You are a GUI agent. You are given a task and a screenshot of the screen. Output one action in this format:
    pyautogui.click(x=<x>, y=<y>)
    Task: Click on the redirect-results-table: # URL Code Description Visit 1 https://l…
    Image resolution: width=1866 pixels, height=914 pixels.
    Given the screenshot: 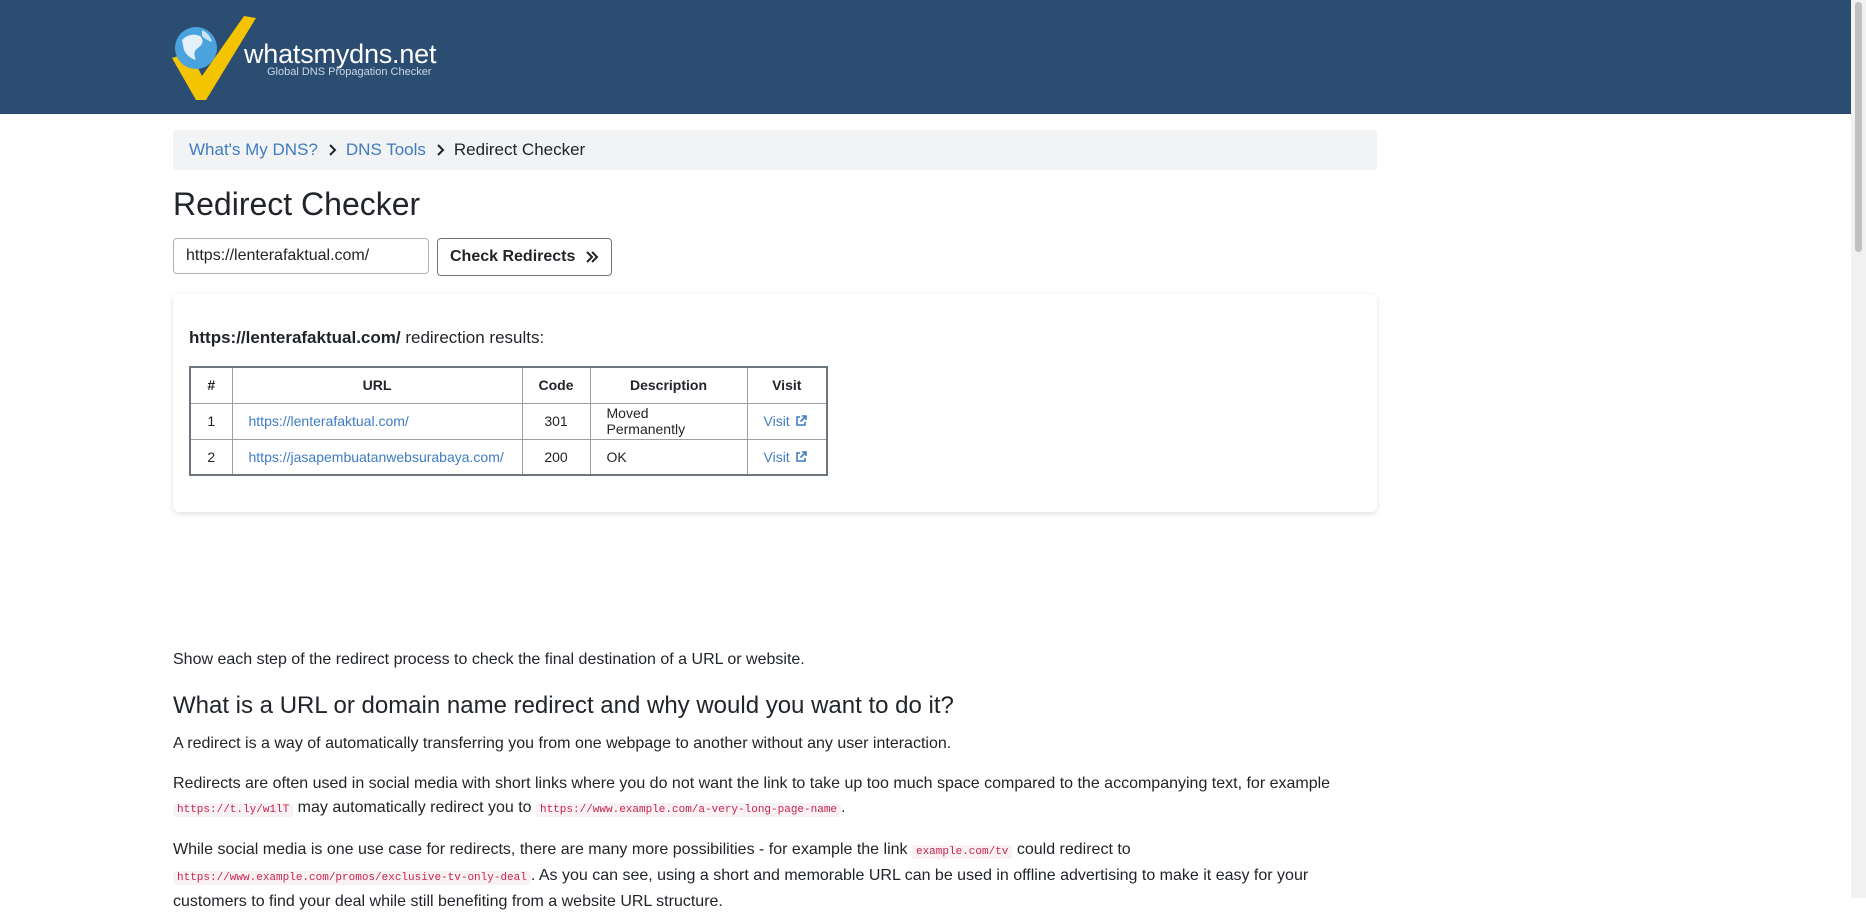 What is the action you would take?
    pyautogui.click(x=508, y=421)
    